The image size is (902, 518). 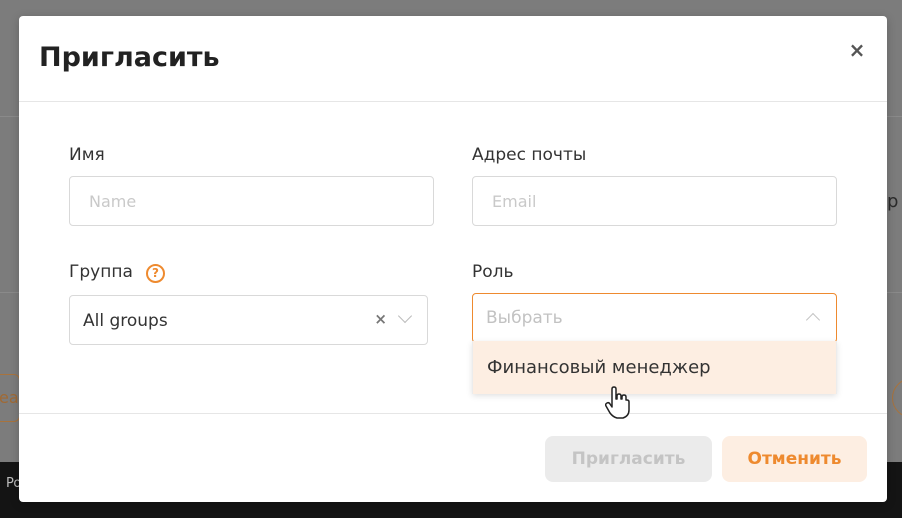 What do you see at coordinates (794, 459) in the screenshot?
I see `cancel-button: Отменить` at bounding box center [794, 459].